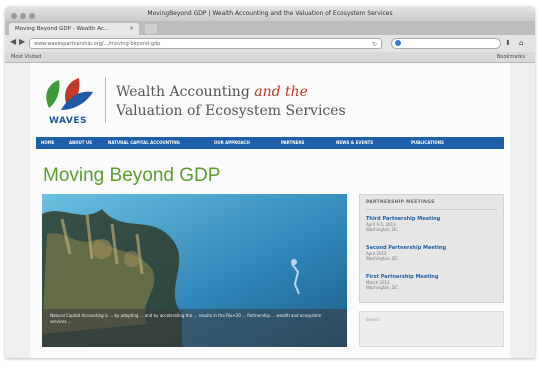 This screenshot has width=542, height=368. Describe the element at coordinates (151, 29) in the screenshot. I see `new-tab-button` at that location.